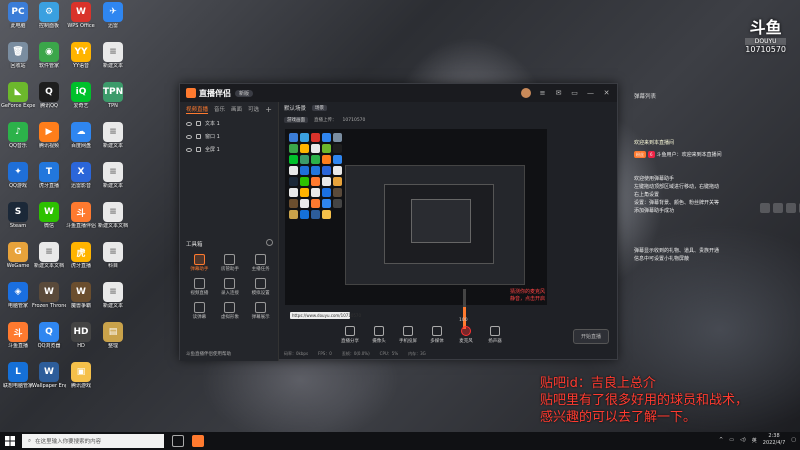 This screenshot has height=450, width=800. What do you see at coordinates (296, 120) in the screenshot?
I see `game-capture-button: 游戏画面` at bounding box center [296, 120].